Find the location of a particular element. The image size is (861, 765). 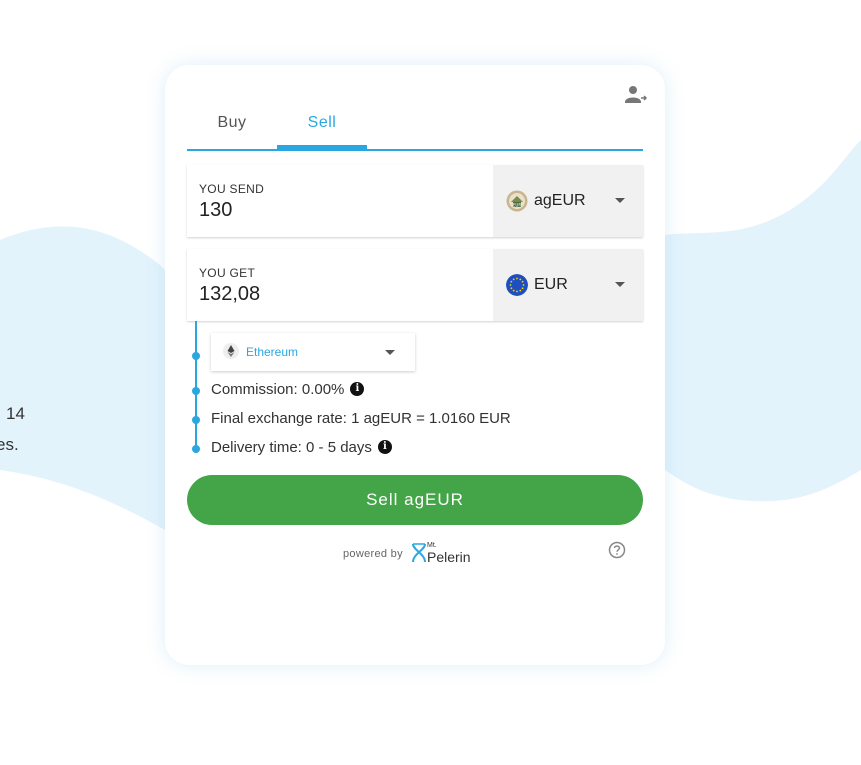

delivery-time-text: Delivery time: 0 - 5 days is located at coordinates (291, 447).